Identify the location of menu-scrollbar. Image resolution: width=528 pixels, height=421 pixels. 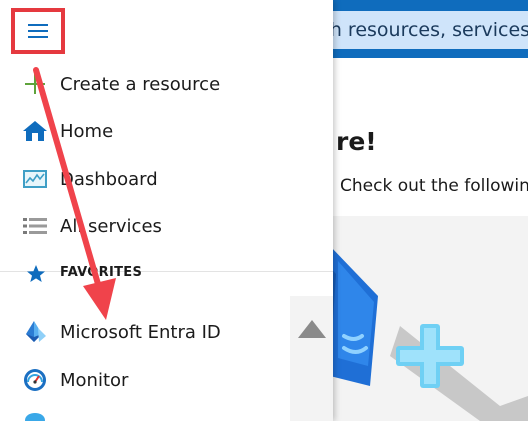
(311, 358).